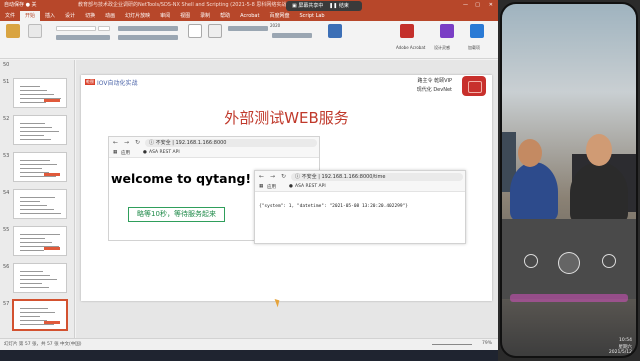  I want to click on bookmarks-bar: ▦ 应用 ● ASA REST API, so click(360, 187).